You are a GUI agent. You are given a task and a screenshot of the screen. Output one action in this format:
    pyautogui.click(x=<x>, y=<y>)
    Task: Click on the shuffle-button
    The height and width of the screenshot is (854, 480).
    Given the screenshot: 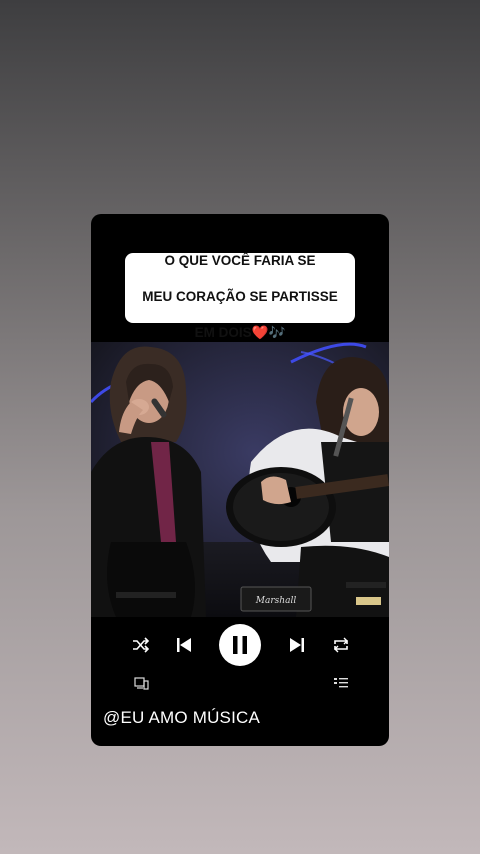 What is the action you would take?
    pyautogui.click(x=141, y=645)
    